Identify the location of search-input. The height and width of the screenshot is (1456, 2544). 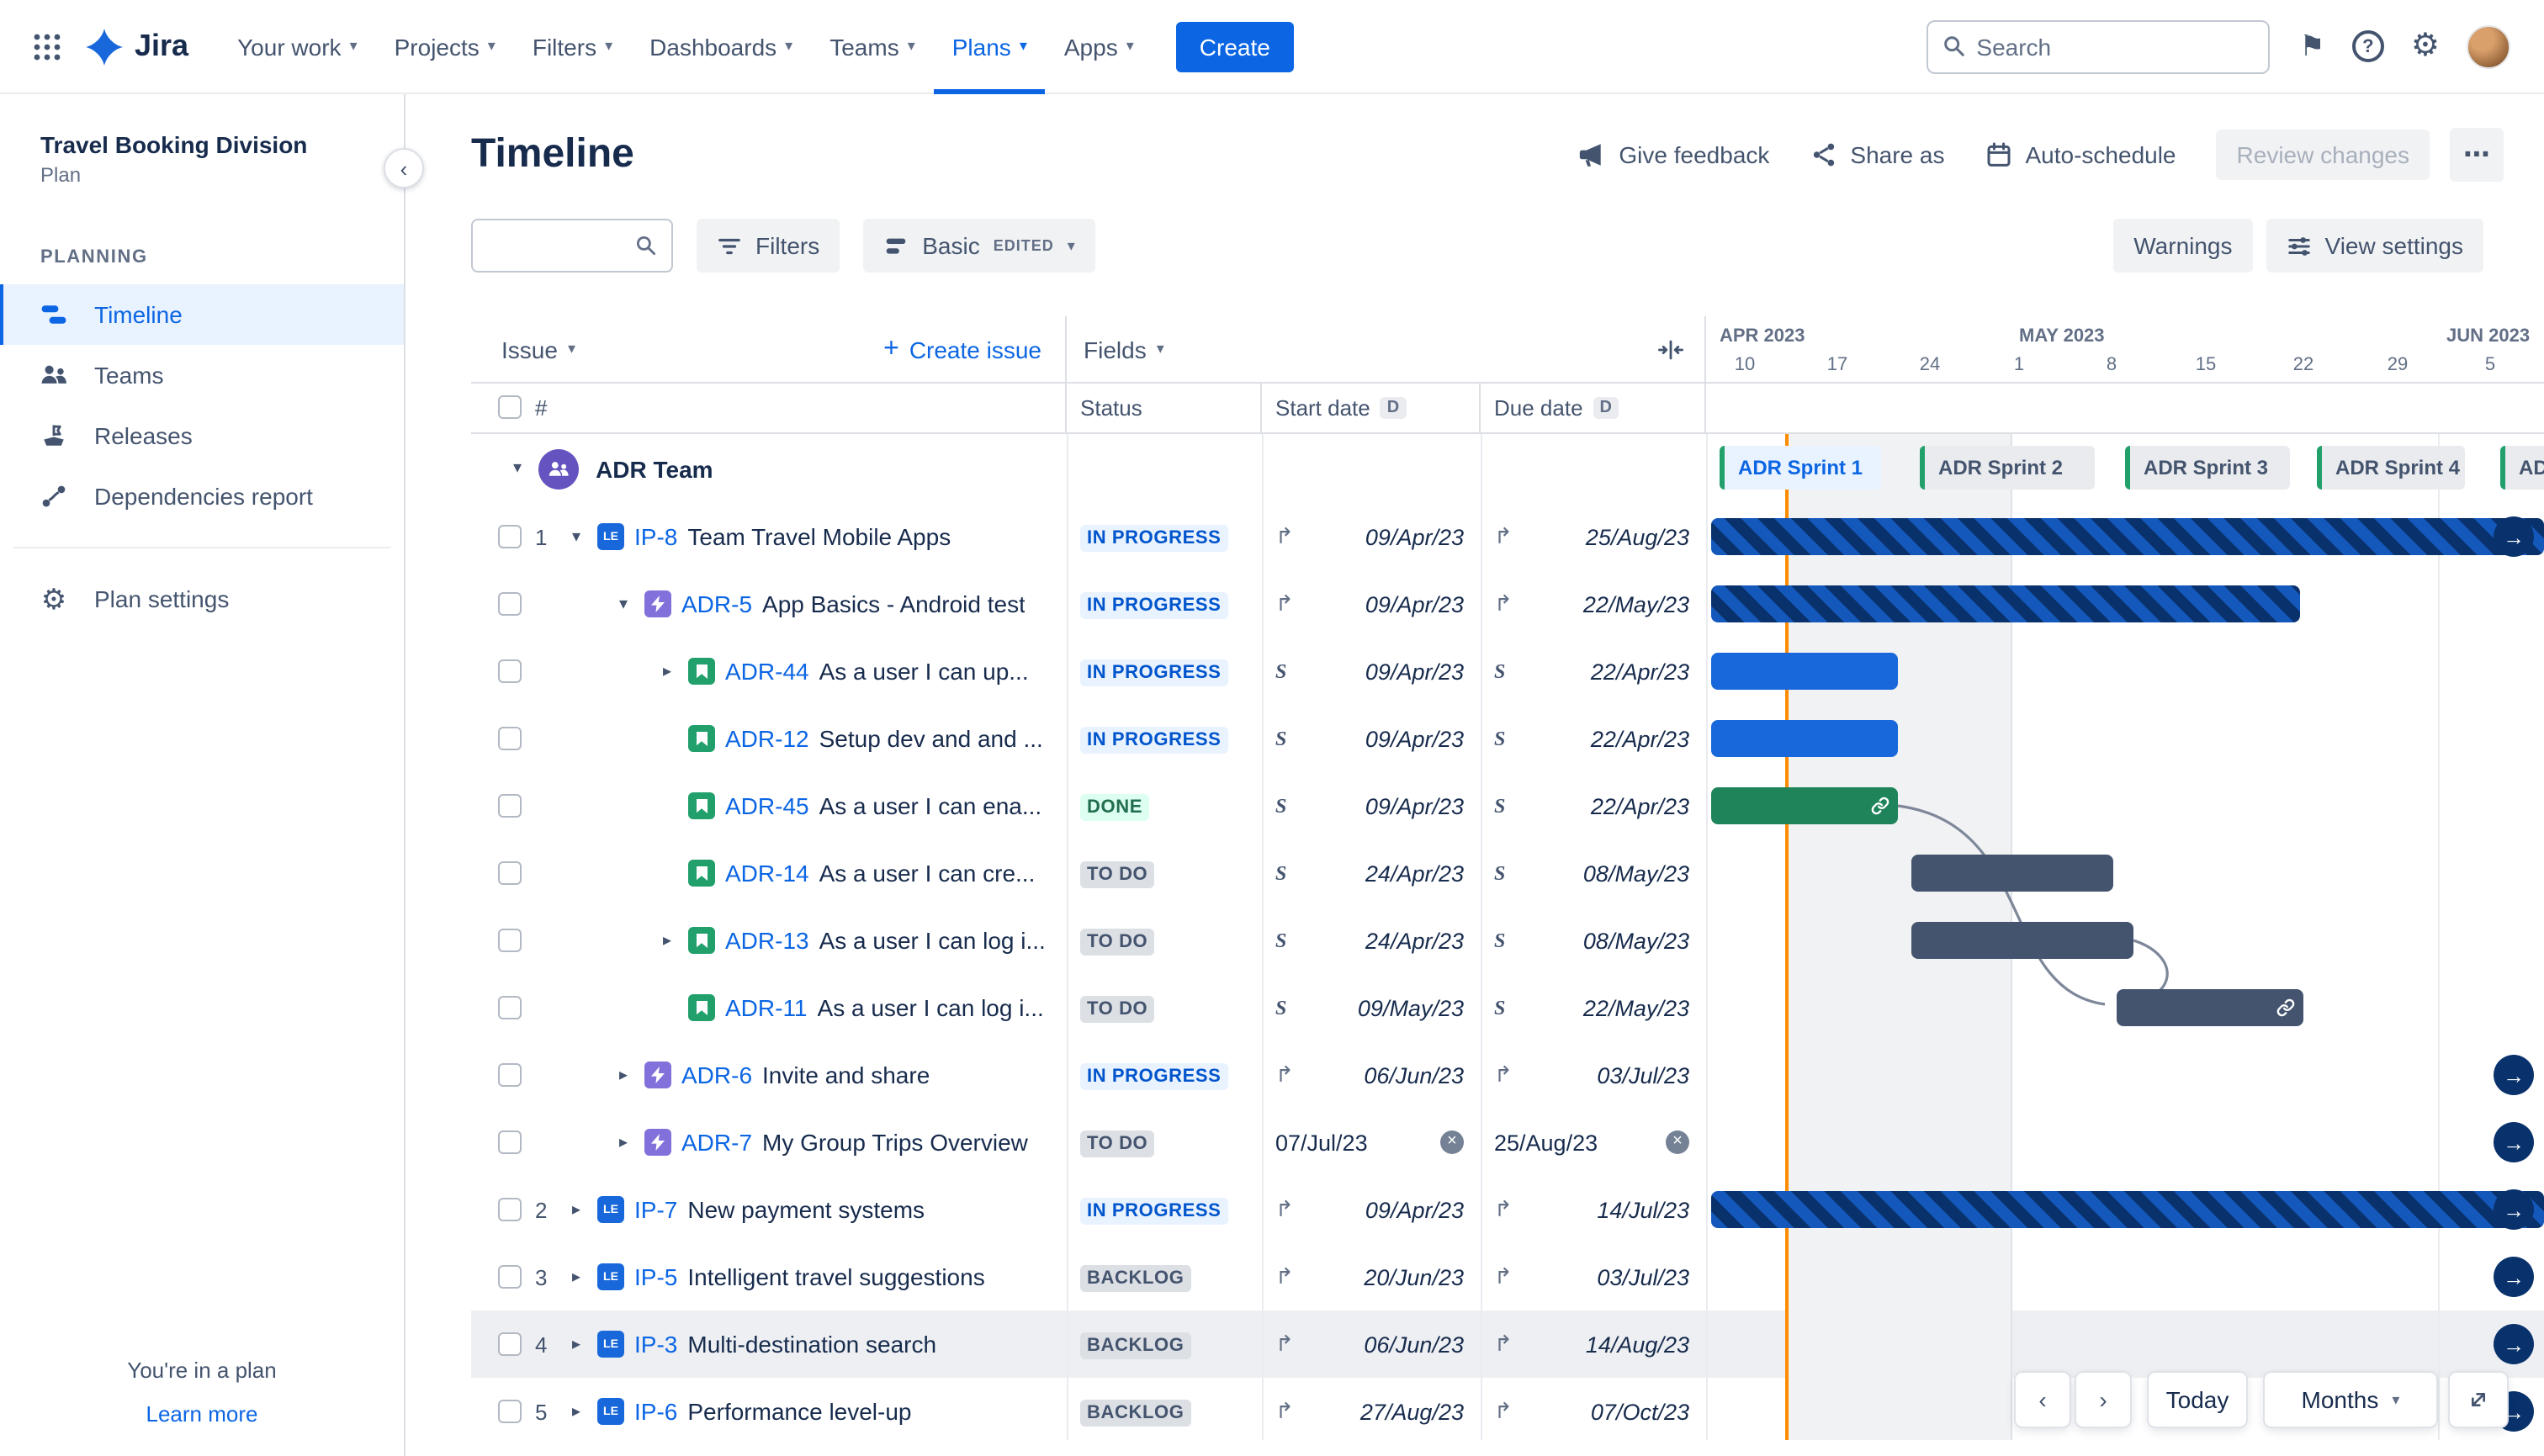
(2115, 46).